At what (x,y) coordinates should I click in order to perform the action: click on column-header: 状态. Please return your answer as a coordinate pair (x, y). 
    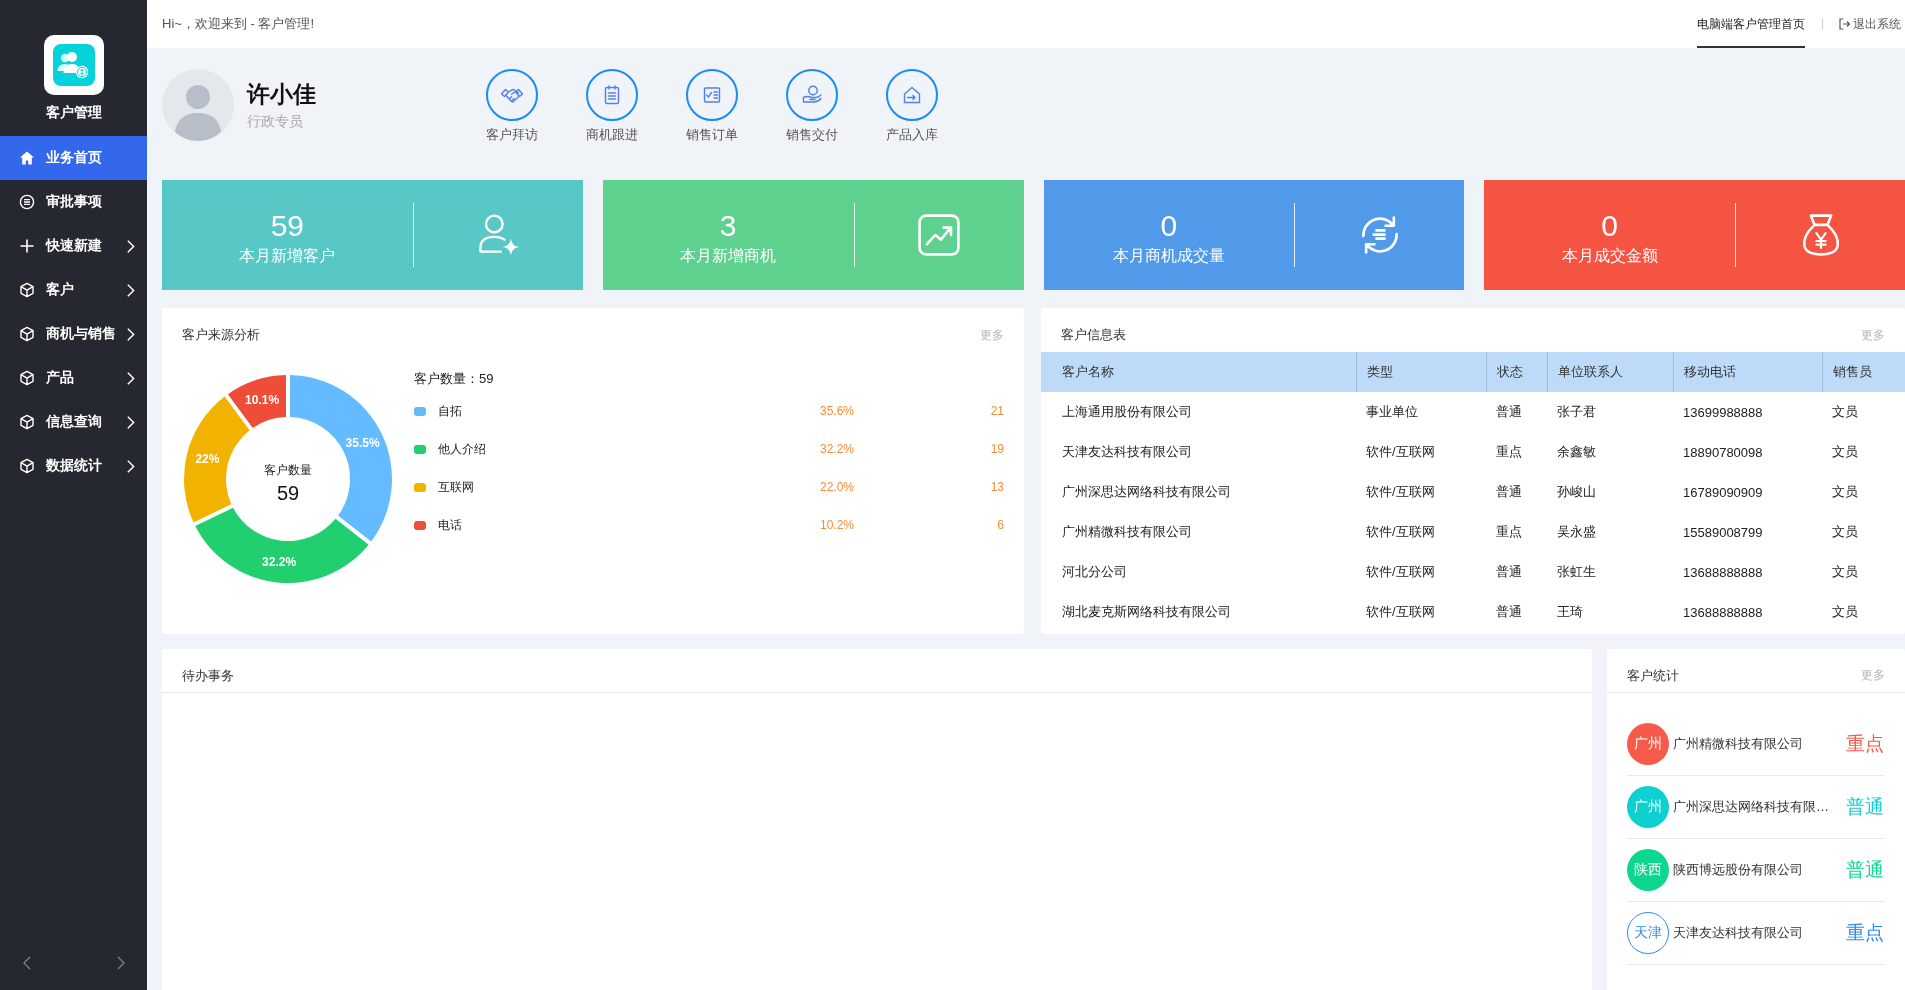
    Looking at the image, I should click on (1516, 372).